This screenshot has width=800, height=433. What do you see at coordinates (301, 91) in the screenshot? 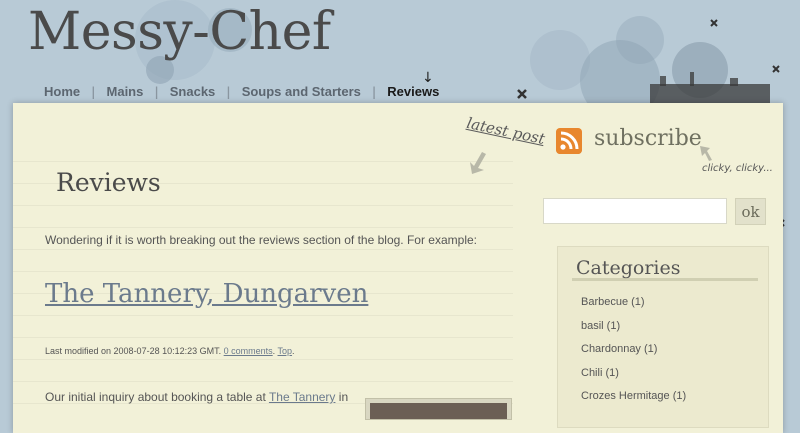
I see `nav-item-soups-and-starters: Soups and Starters` at bounding box center [301, 91].